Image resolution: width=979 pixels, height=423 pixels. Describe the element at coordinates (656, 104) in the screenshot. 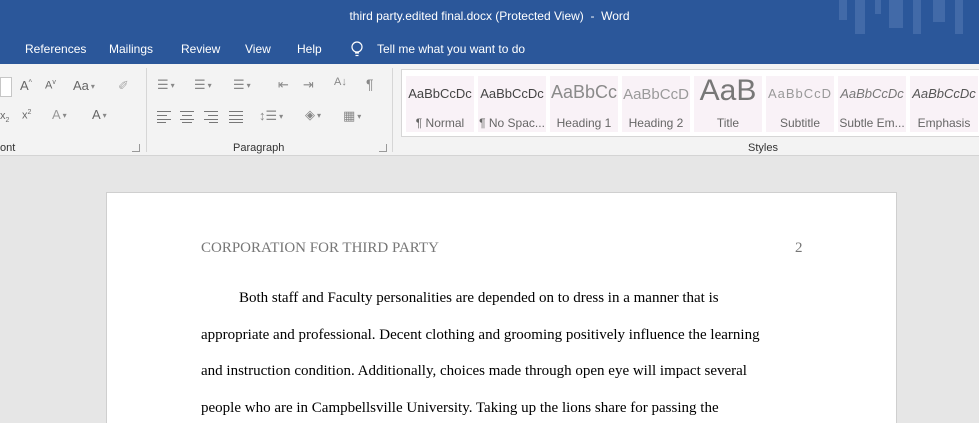

I see `style-heading-2: AaBbCcD Heading 2` at that location.